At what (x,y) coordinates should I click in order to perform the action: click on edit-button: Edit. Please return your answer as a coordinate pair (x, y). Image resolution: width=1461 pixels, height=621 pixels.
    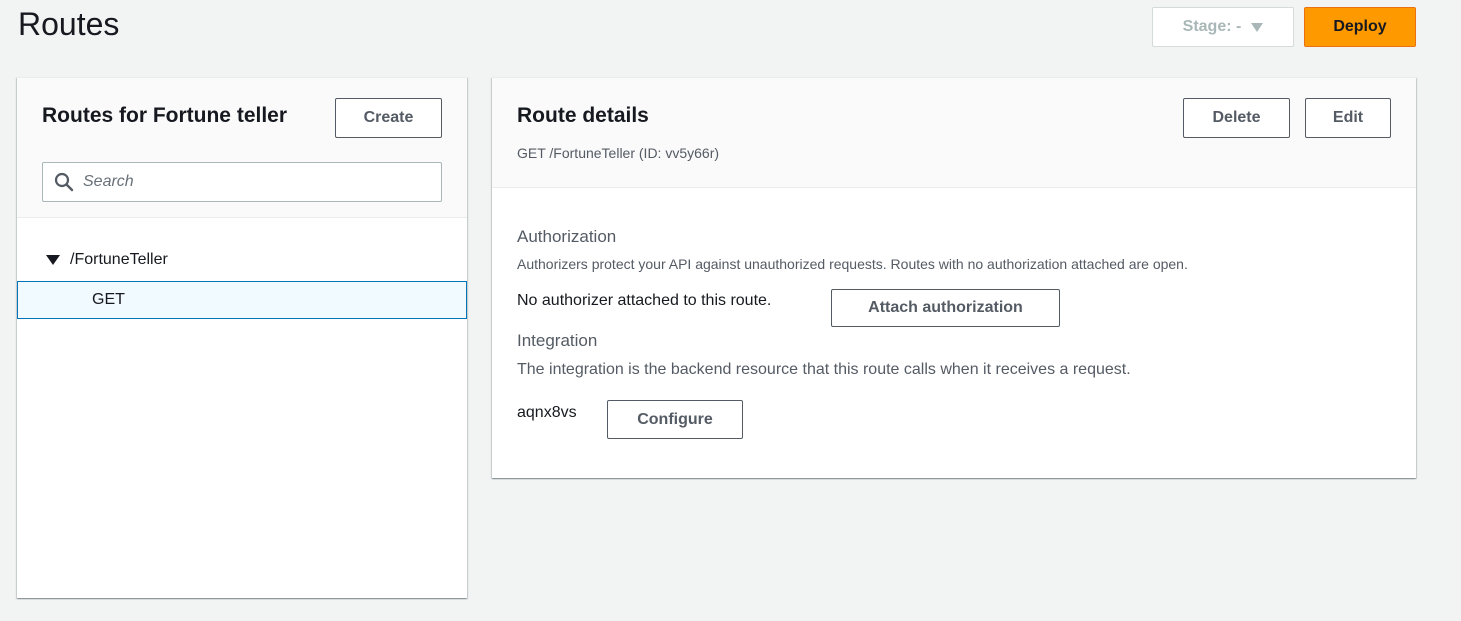
    Looking at the image, I should click on (1348, 118).